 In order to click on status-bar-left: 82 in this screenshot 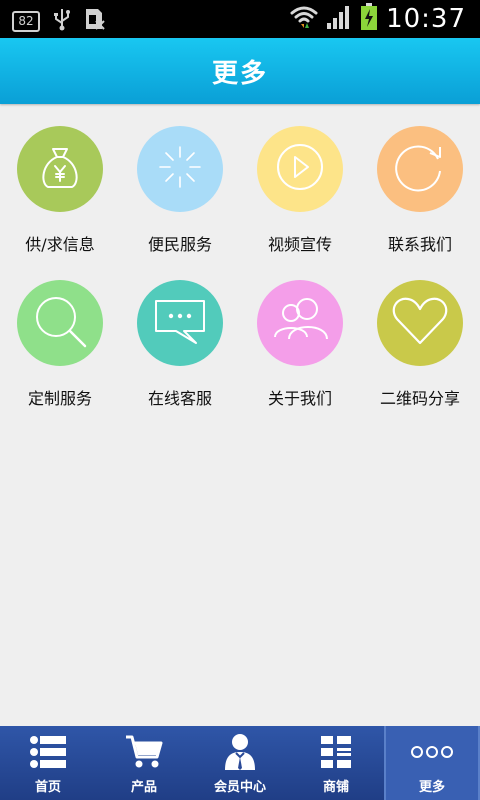, I will do `click(59, 21)`.